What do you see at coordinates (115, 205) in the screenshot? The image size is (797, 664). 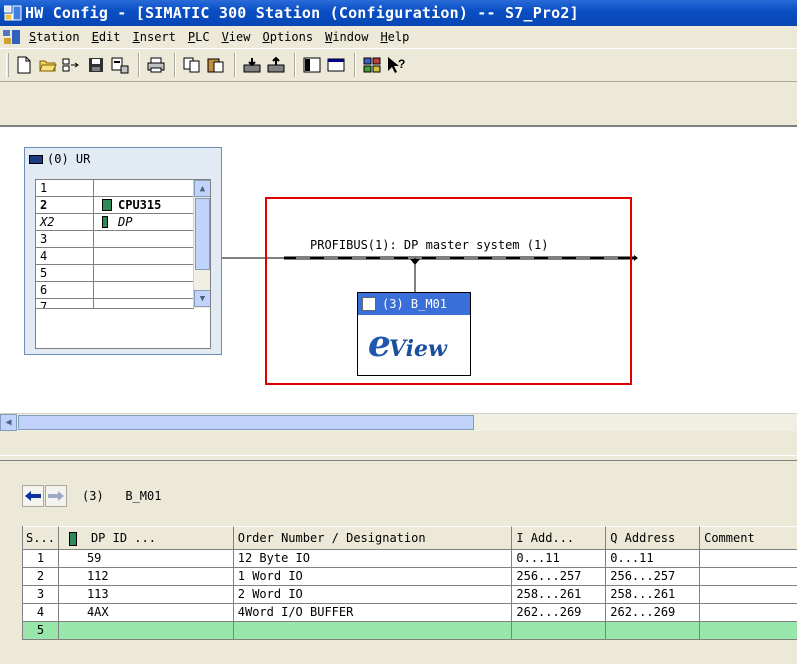 I see `rack-row: 2 CPU315` at bounding box center [115, 205].